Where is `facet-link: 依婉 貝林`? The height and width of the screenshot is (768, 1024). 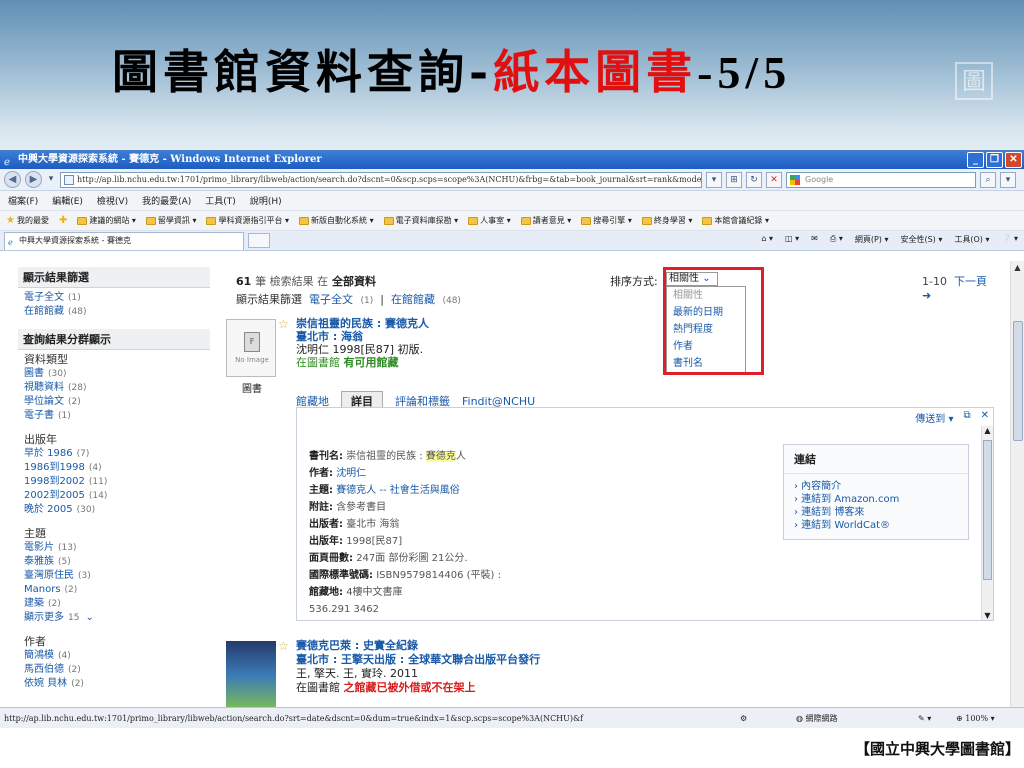
facet-link: 依婉 貝林 is located at coordinates (45, 683).